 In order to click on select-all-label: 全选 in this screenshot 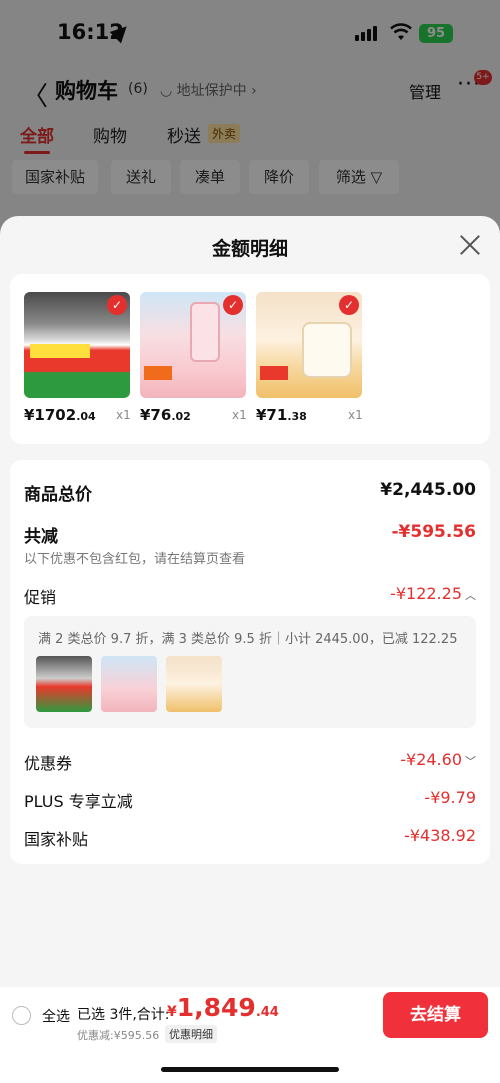, I will do `click(56, 1016)`.